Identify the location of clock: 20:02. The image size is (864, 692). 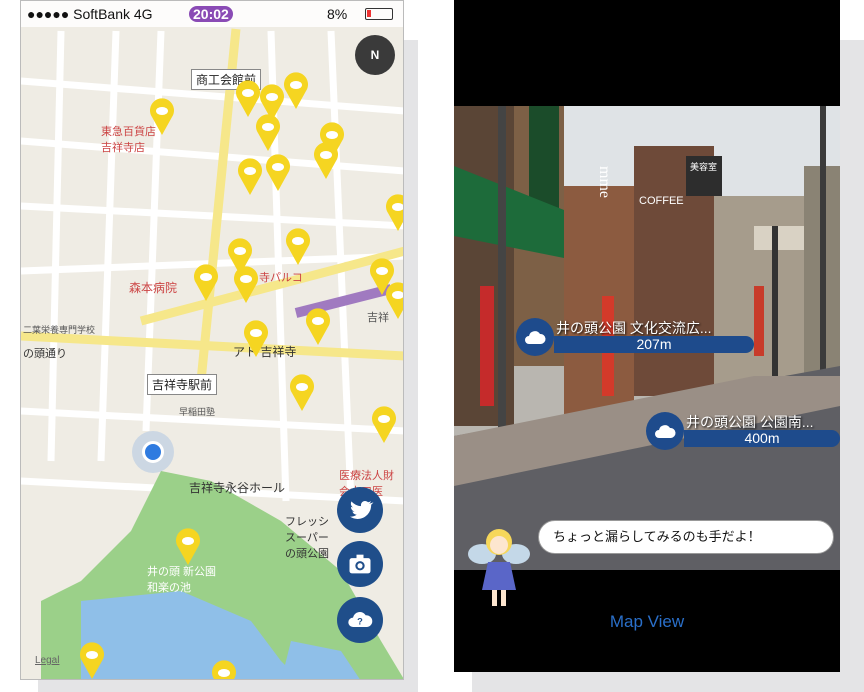
(211, 14).